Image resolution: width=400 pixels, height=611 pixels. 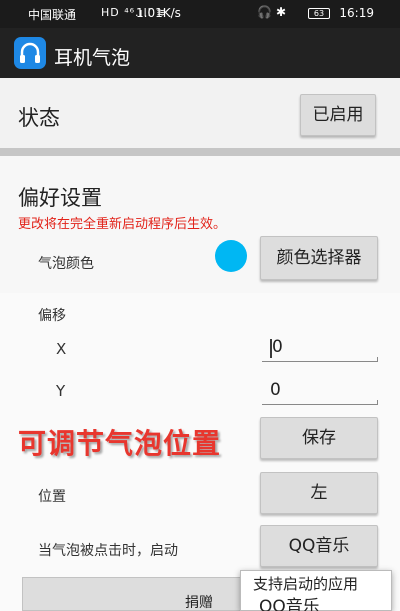 What do you see at coordinates (108, 551) in the screenshot?
I see `launch-on-click-label: 当气泡被点击时，启动` at bounding box center [108, 551].